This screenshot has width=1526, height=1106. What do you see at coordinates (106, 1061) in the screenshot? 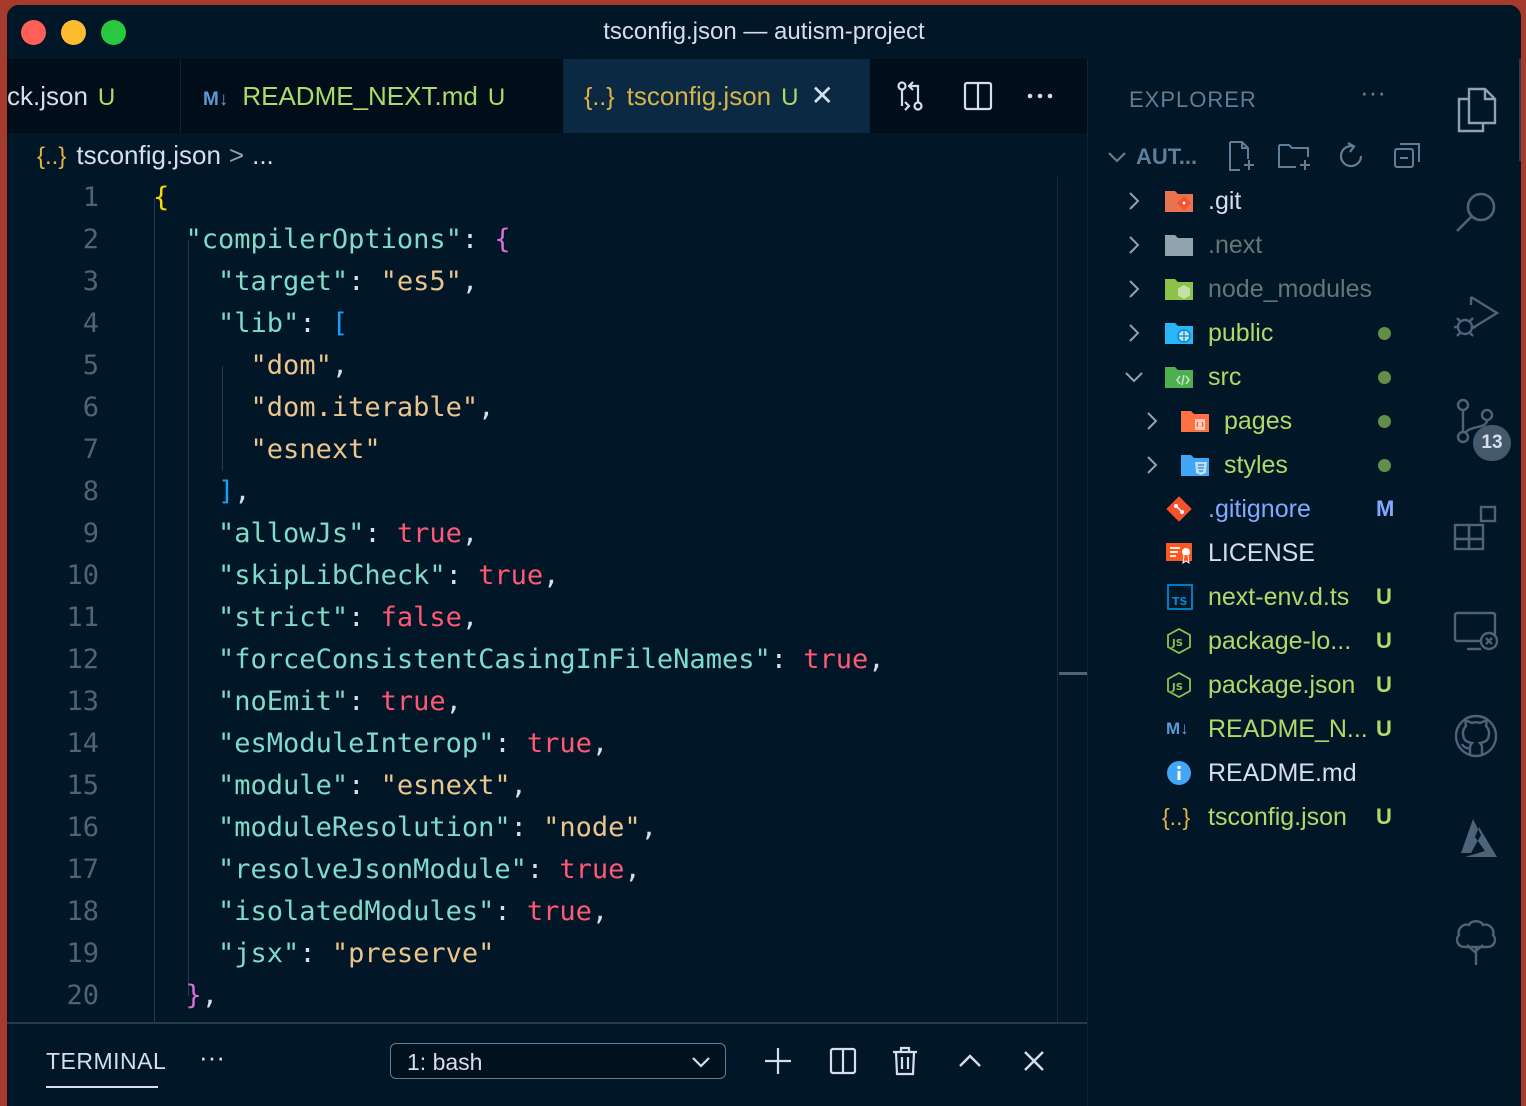
I see `tab-terminal: TERMINAL` at bounding box center [106, 1061].